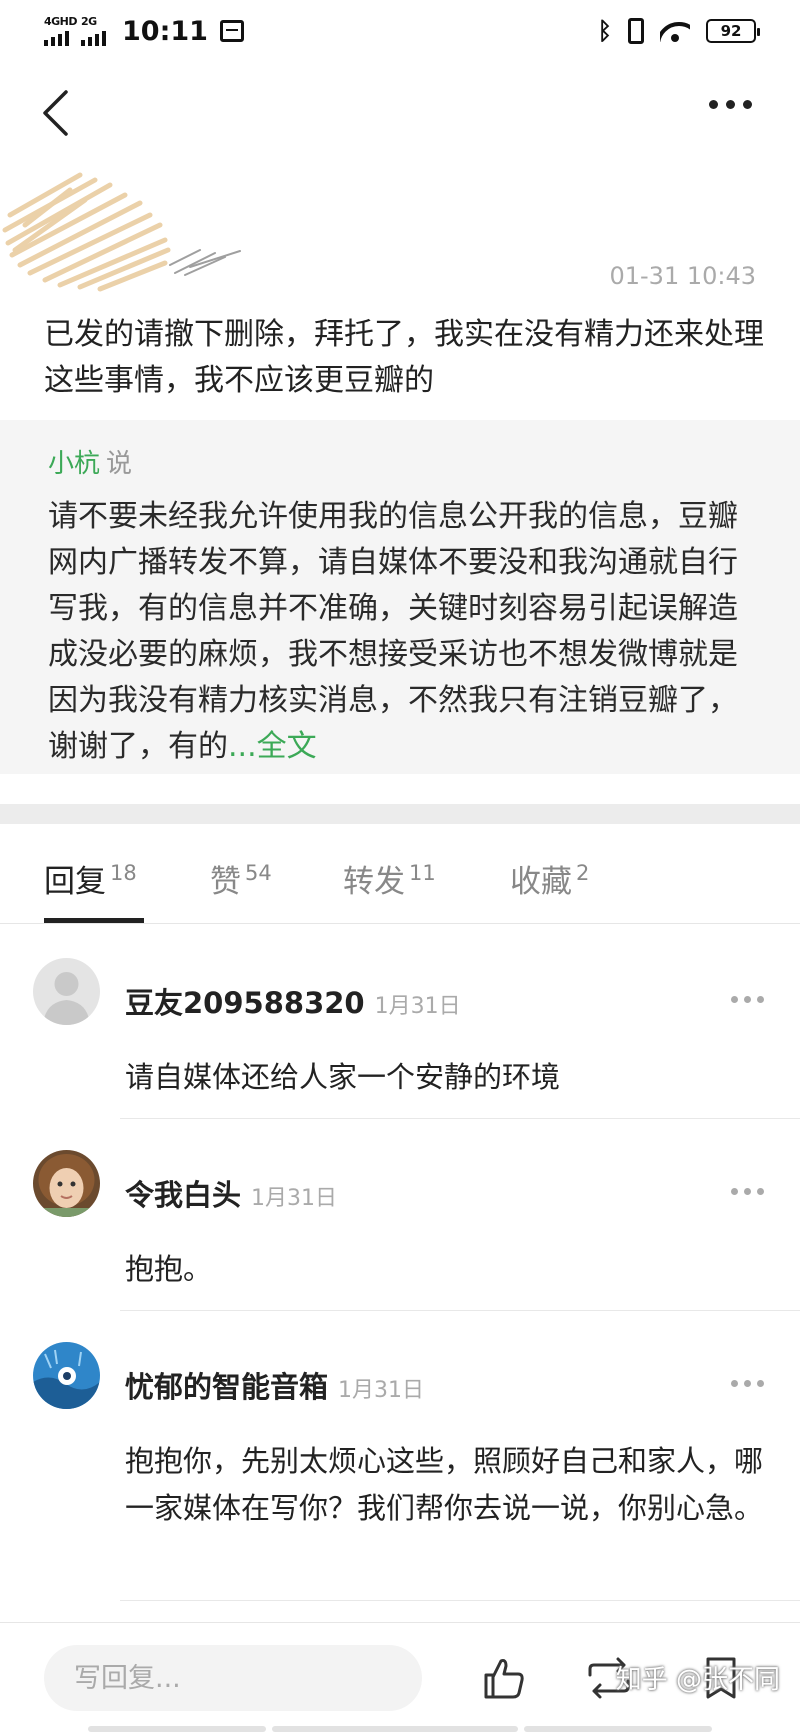 The width and height of the screenshot is (800, 1733). What do you see at coordinates (225, 882) in the screenshot?
I see `tab-label: 赞` at bounding box center [225, 882].